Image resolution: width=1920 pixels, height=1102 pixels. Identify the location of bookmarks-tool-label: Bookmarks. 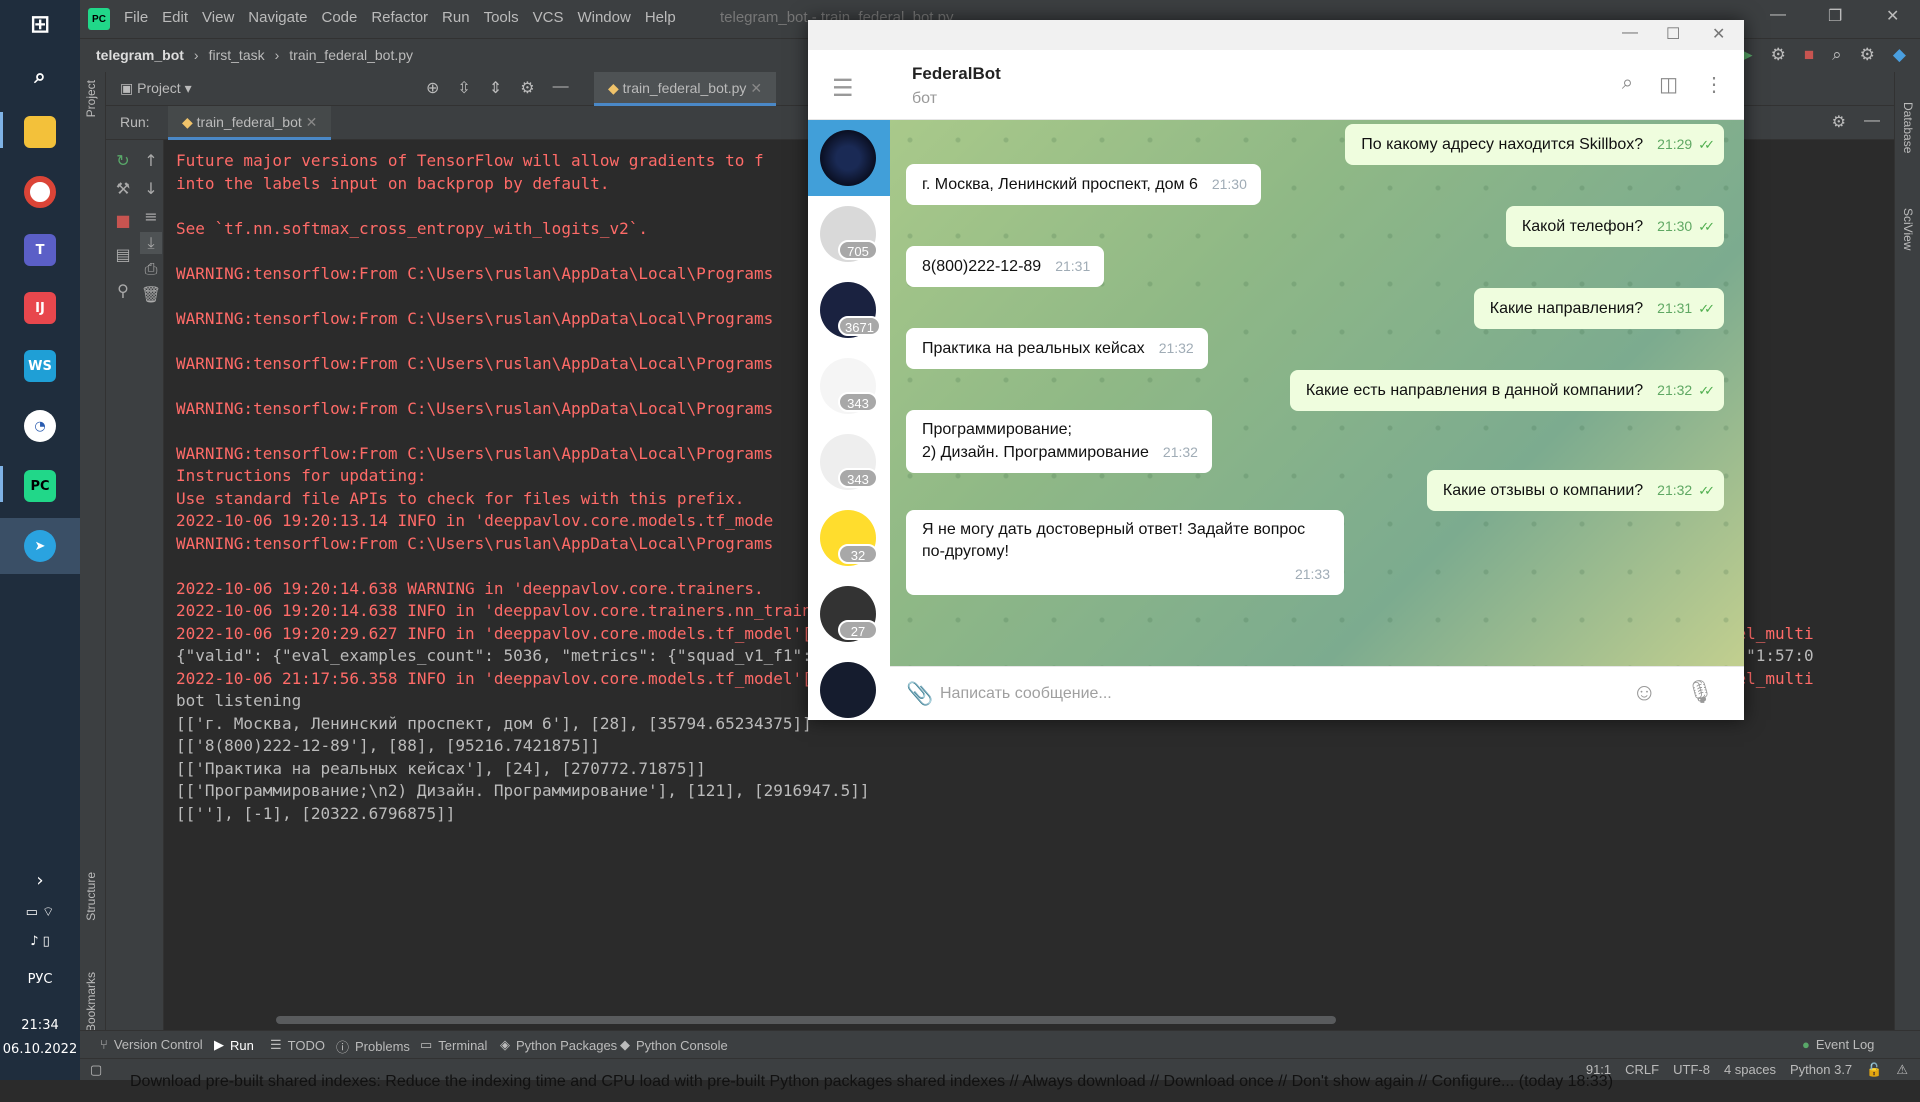
(91, 1002).